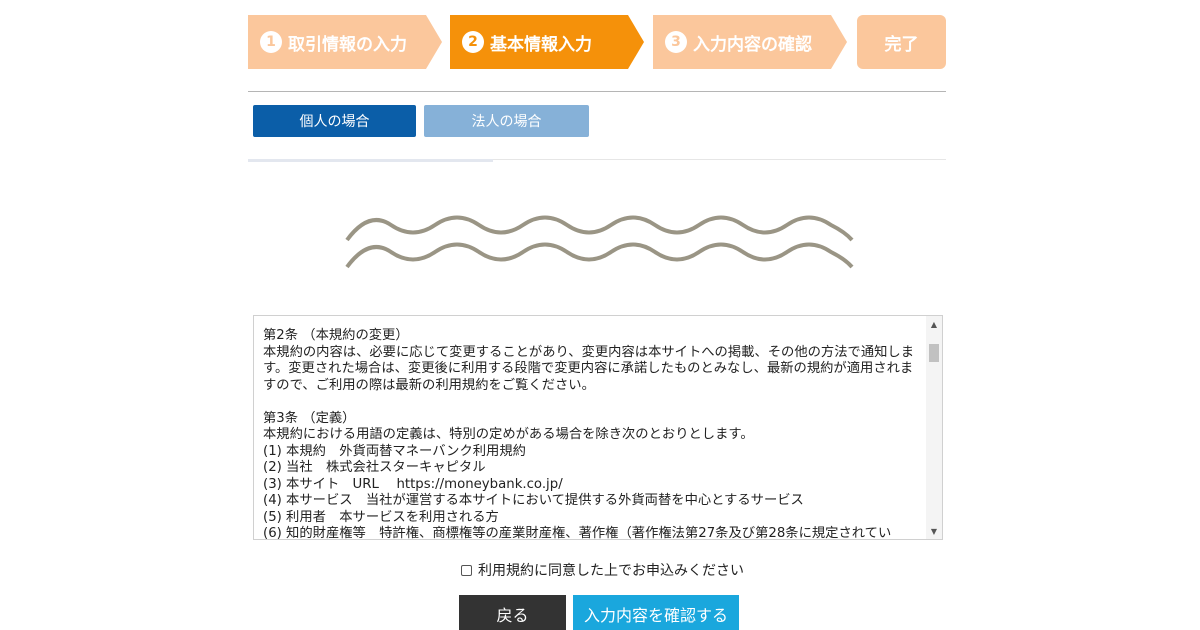 The height and width of the screenshot is (630, 1200). I want to click on step-2-basic-info: 2 基本情報入力, so click(547, 42).